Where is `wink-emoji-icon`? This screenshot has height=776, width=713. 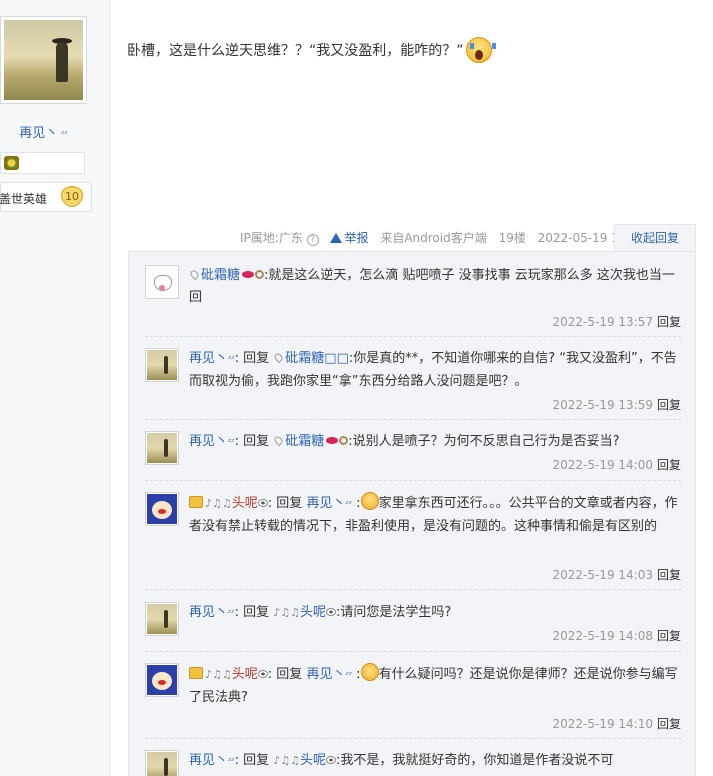
wink-emoji-icon is located at coordinates (369, 672).